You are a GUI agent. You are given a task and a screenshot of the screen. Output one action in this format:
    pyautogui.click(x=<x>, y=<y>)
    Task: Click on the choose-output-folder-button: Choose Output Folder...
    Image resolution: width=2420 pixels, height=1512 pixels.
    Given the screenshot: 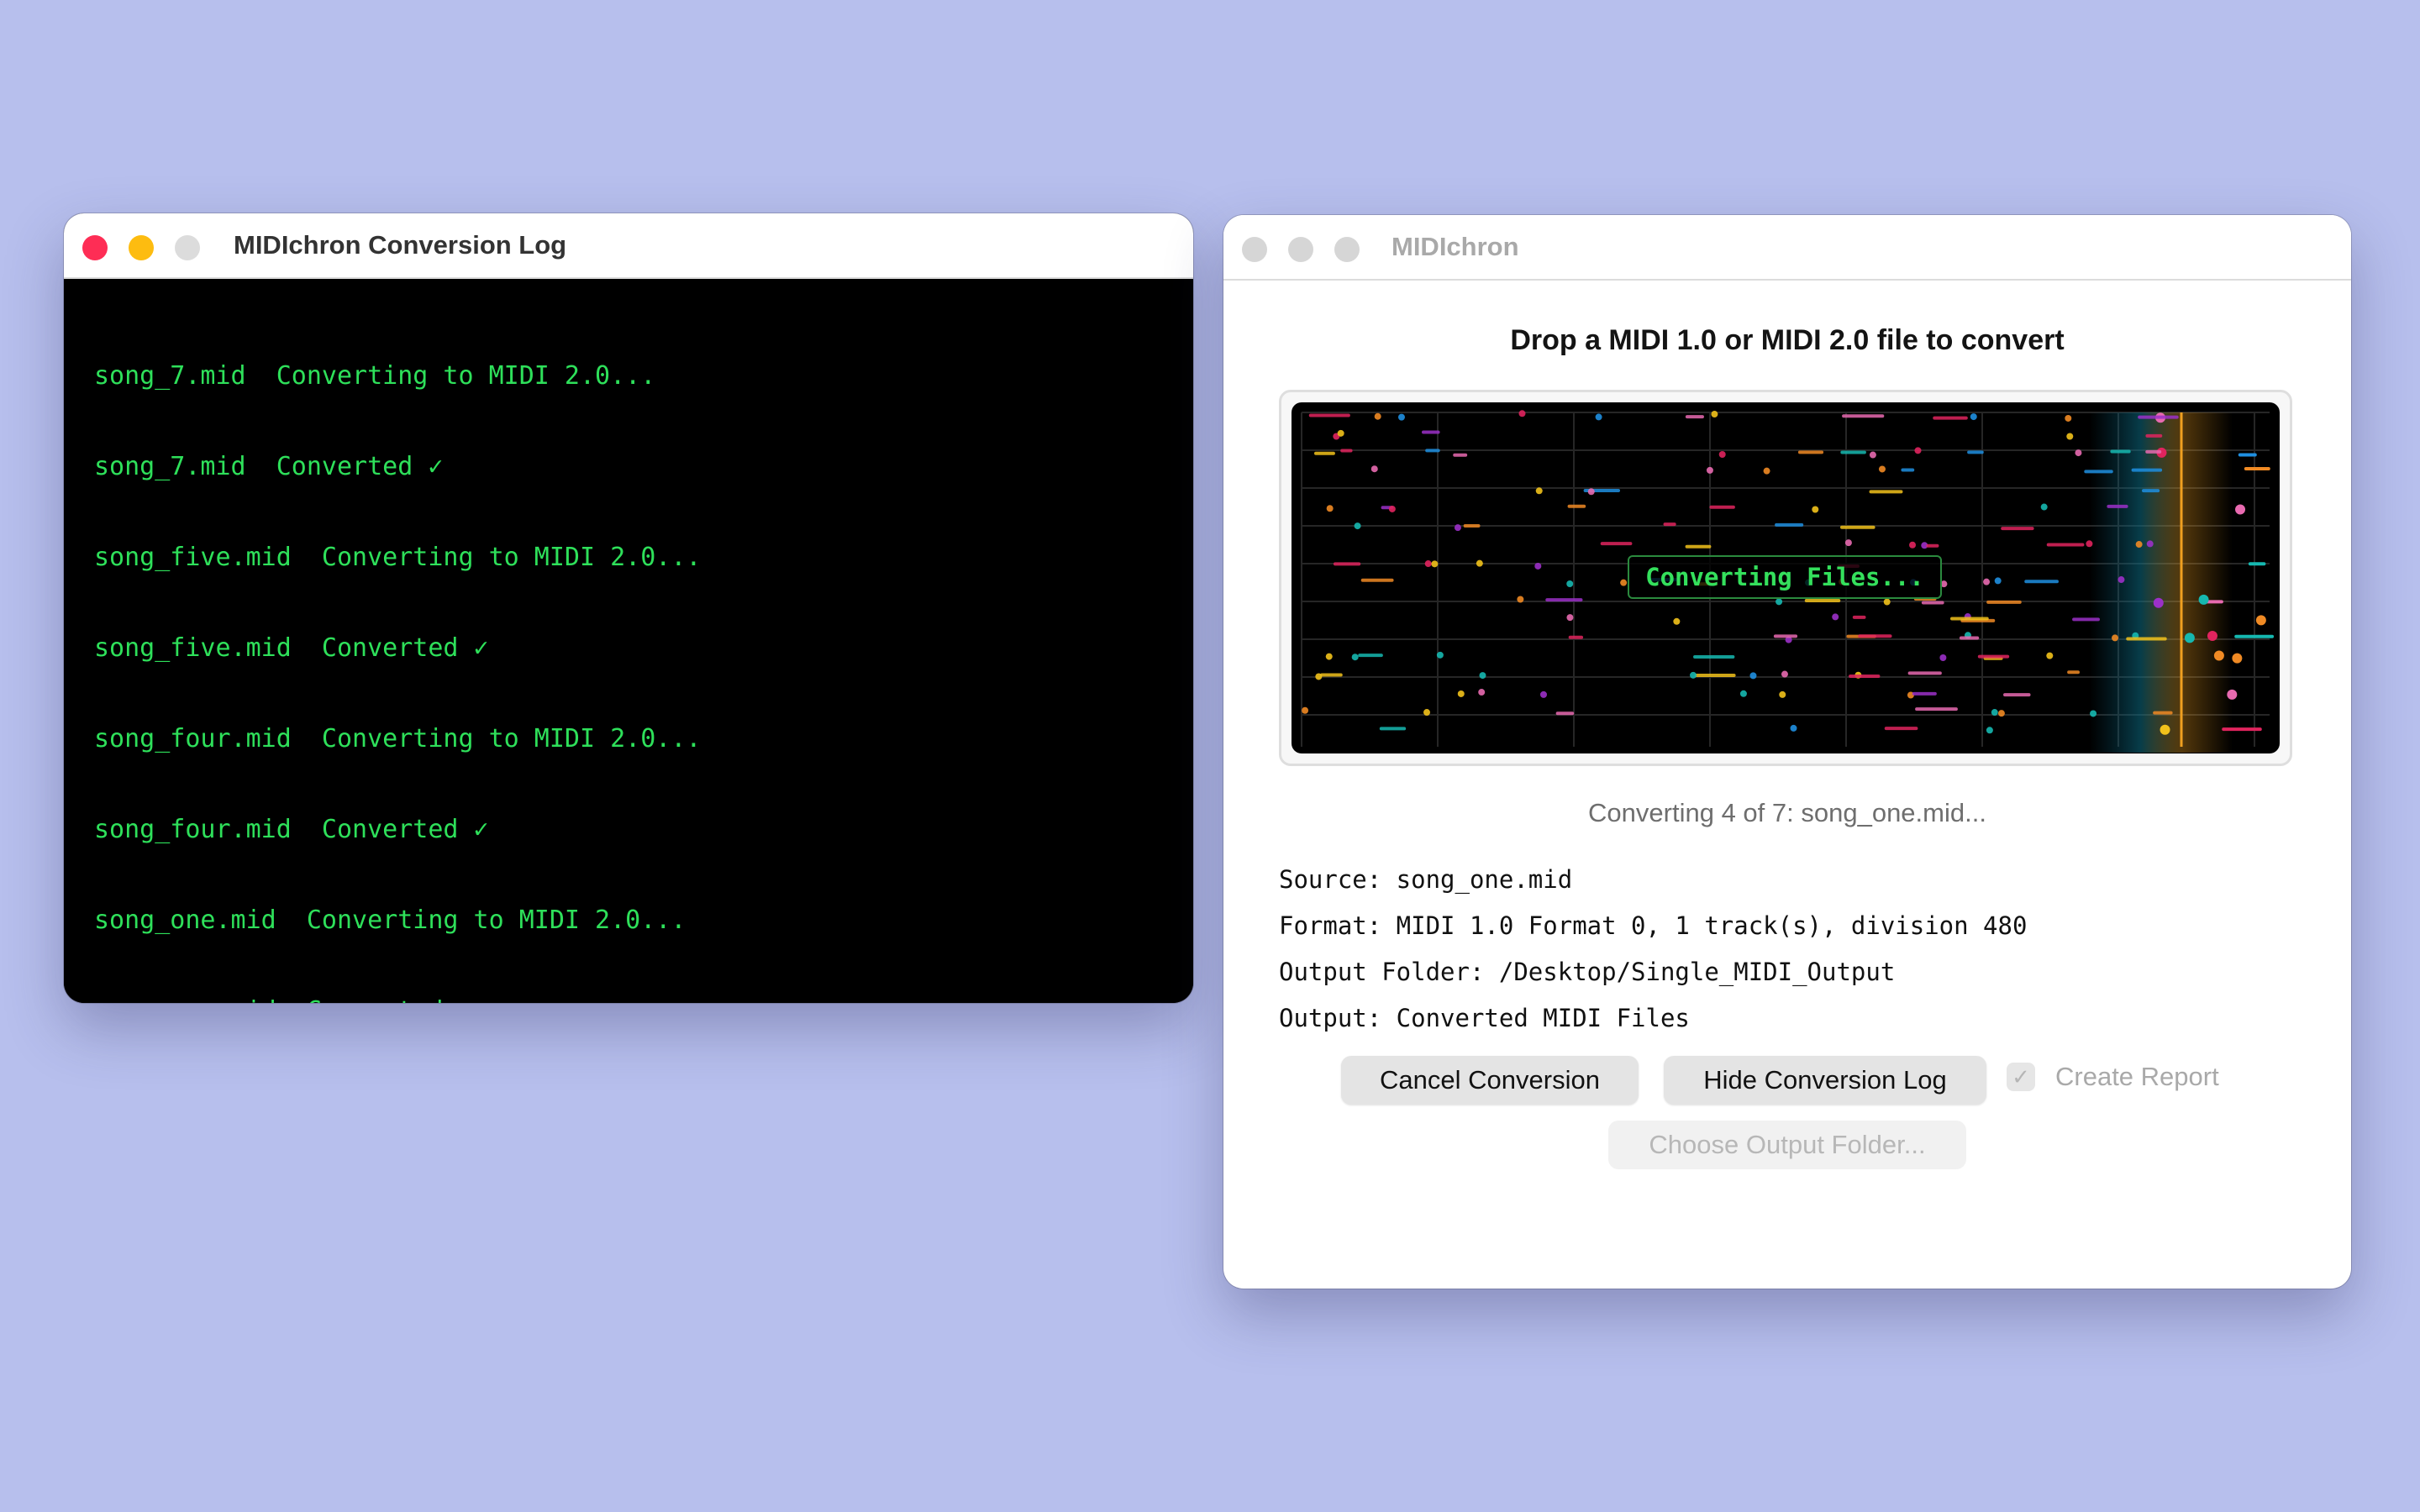 What is the action you would take?
    pyautogui.click(x=1787, y=1145)
    